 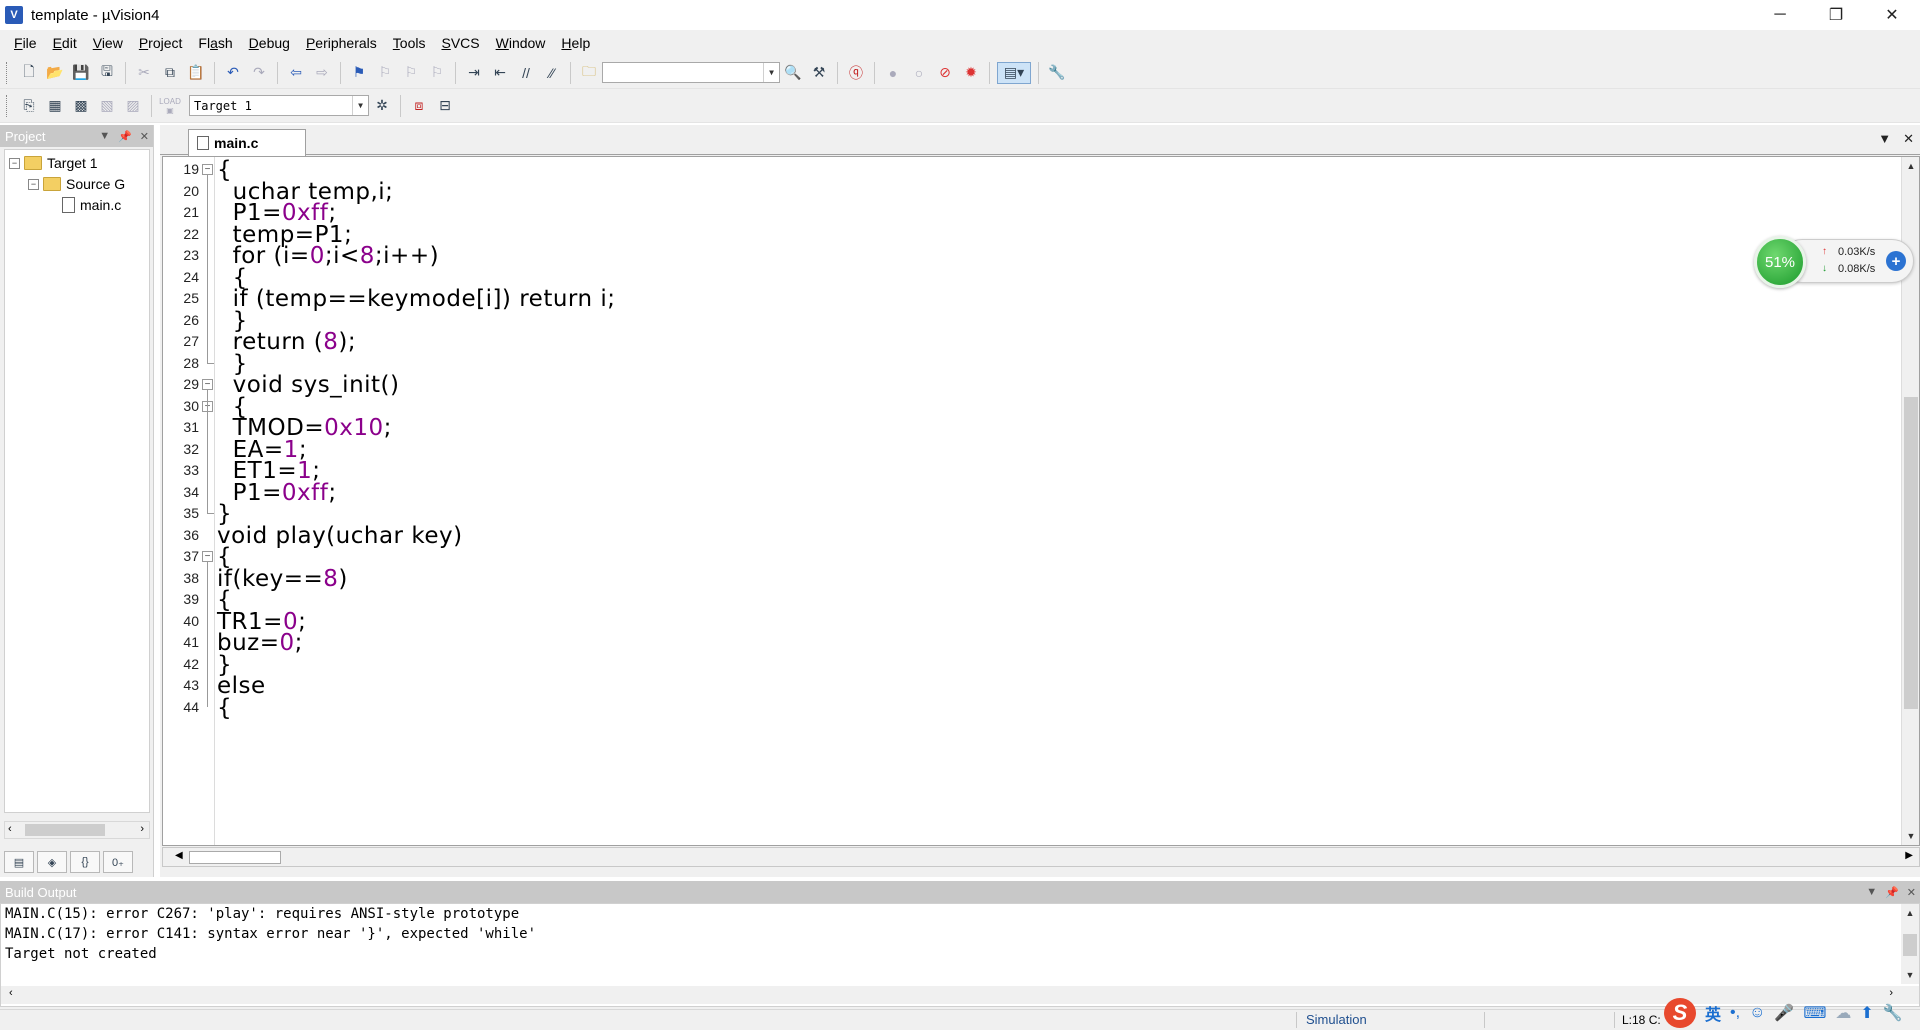 What do you see at coordinates (552, 73) in the screenshot?
I see `uncomment-icon: ⁄⁄` at bounding box center [552, 73].